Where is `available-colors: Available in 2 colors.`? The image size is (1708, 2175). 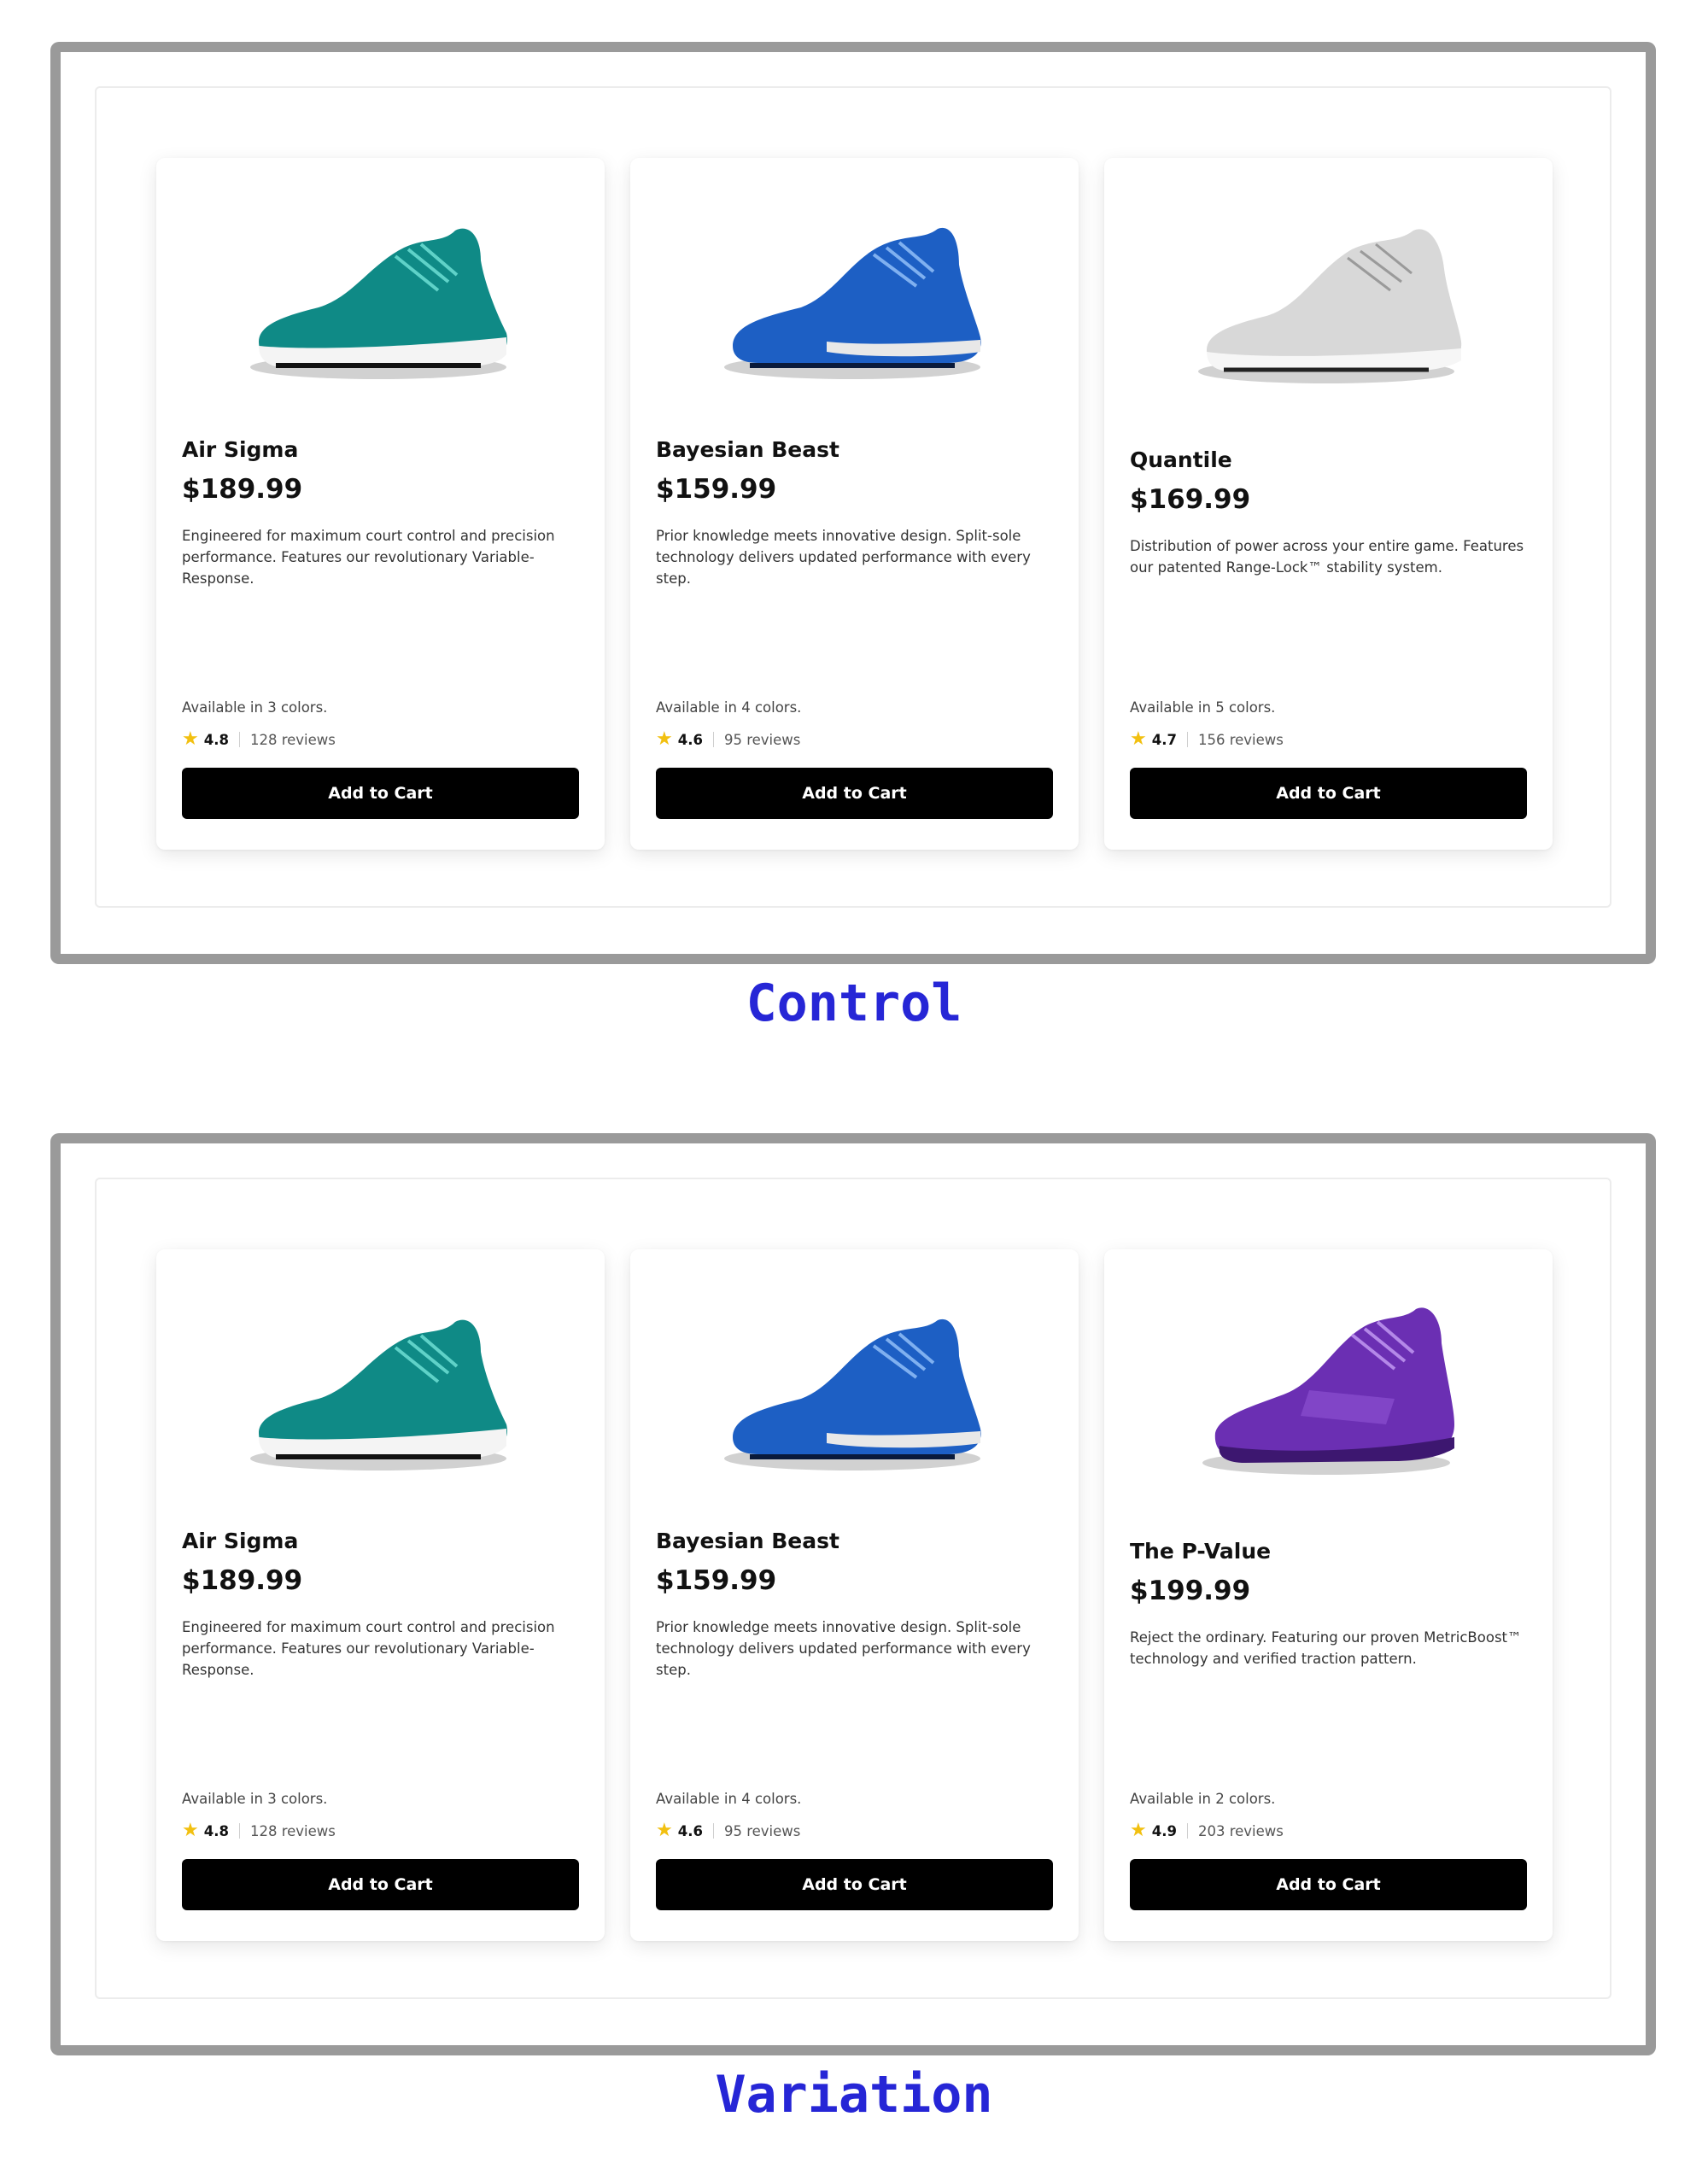 available-colors: Available in 2 colors. is located at coordinates (1203, 1799).